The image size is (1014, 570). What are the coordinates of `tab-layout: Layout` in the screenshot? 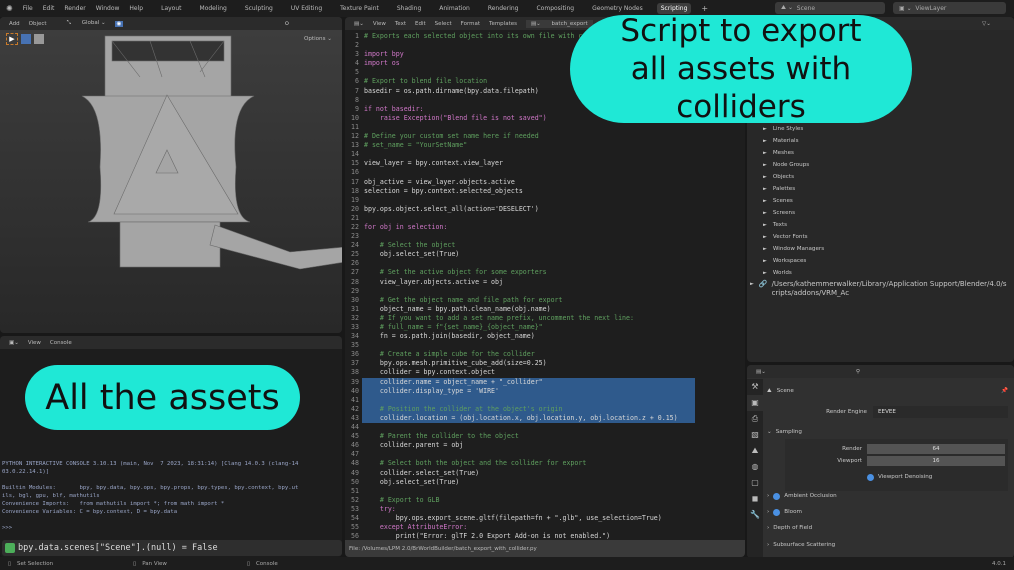 It's located at (171, 8).